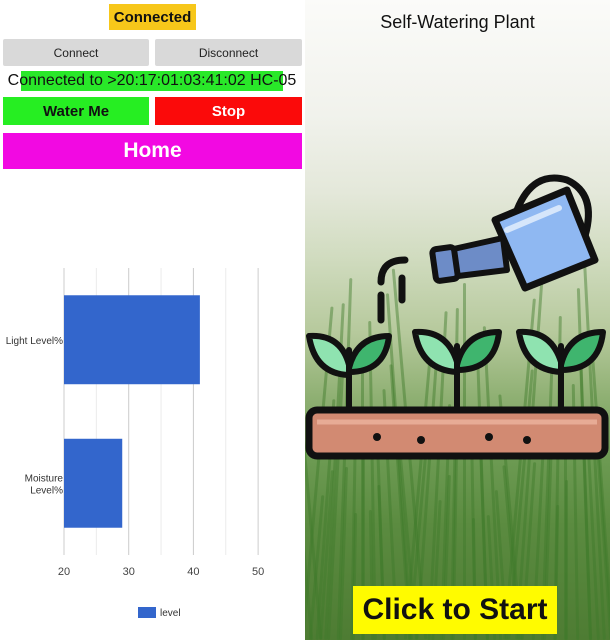 This screenshot has height=640, width=610. Describe the element at coordinates (76, 52) in the screenshot. I see `connect-button: Connect` at that location.